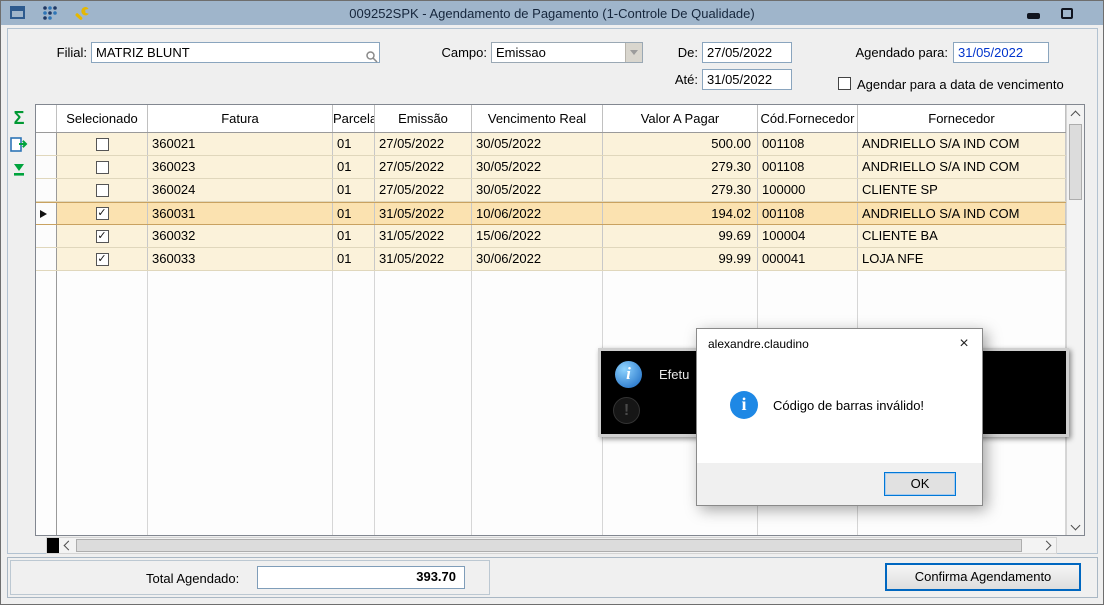 The height and width of the screenshot is (605, 1104). I want to click on column-header-valor: Valor A Pagar, so click(680, 118).